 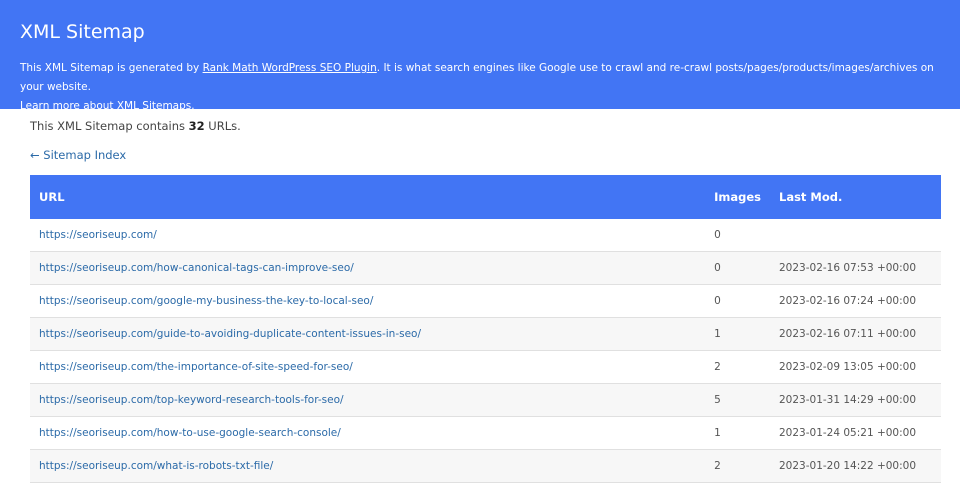 What do you see at coordinates (111, 68) in the screenshot?
I see `description-text: This XML Sitemap is generated by` at bounding box center [111, 68].